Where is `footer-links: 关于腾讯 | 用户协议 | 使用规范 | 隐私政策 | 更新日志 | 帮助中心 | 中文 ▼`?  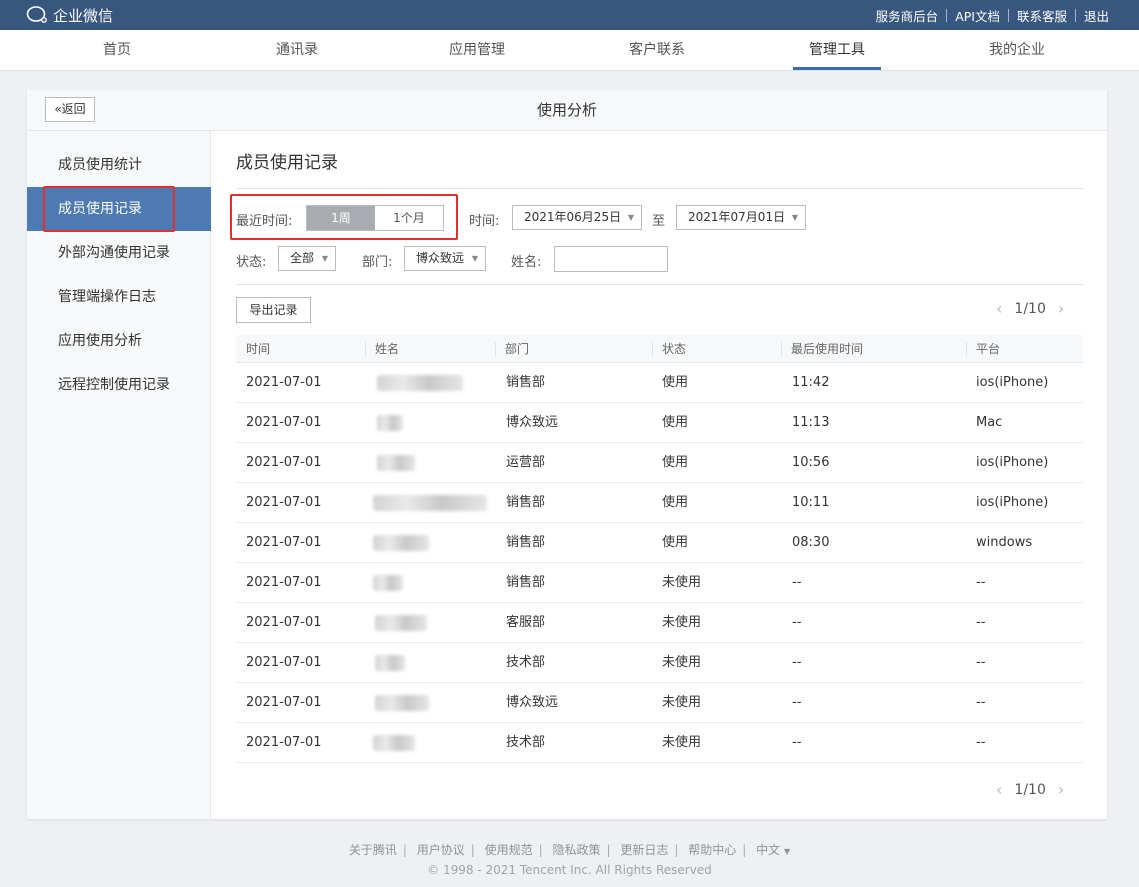
footer-links: 关于腾讯 | 用户协议 | 使用规范 | 隐私政策 | 更新日志 | 帮助中心 | 中文 ▼ is located at coordinates (569, 850).